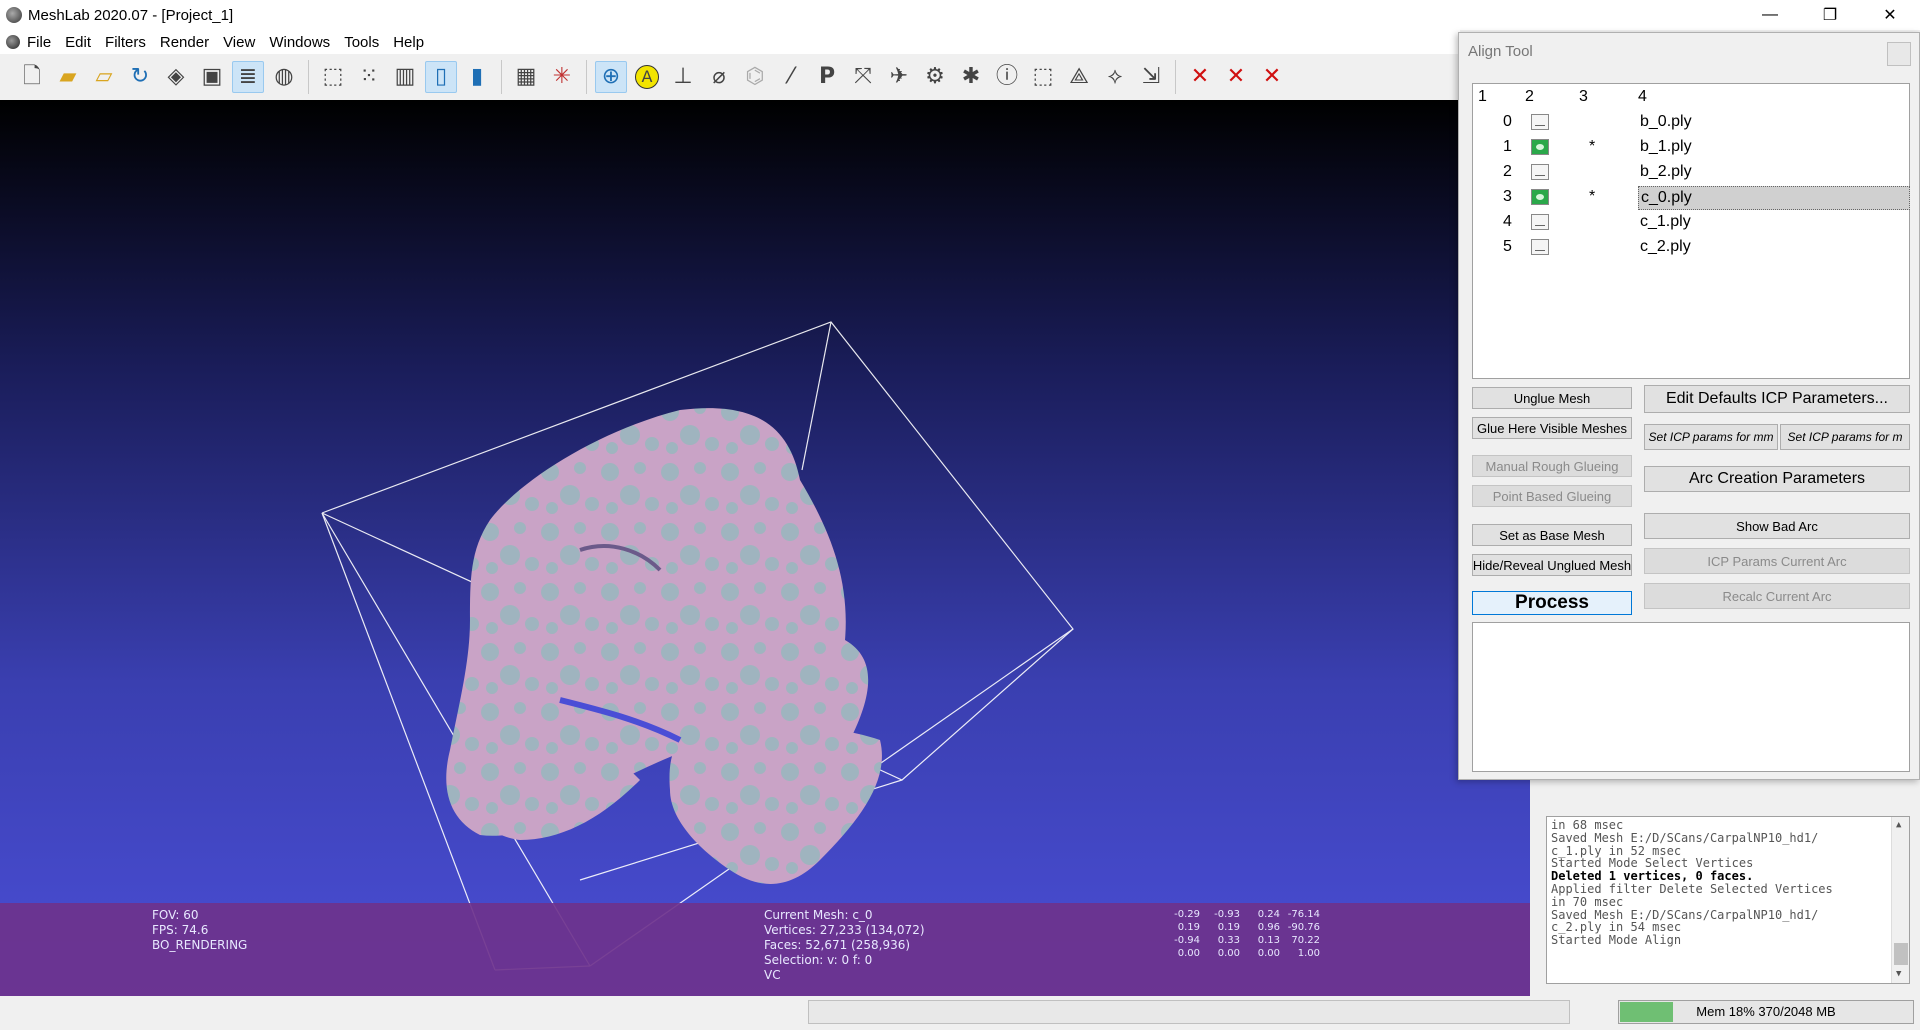  I want to click on unglue-mesh-button: Unglue Mesh, so click(1552, 398).